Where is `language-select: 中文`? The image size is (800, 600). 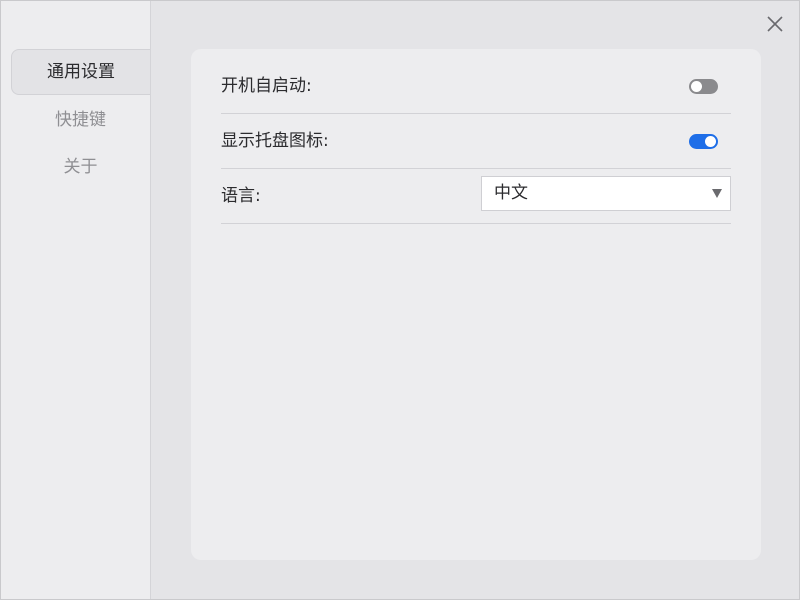
language-select: 中文 is located at coordinates (606, 193).